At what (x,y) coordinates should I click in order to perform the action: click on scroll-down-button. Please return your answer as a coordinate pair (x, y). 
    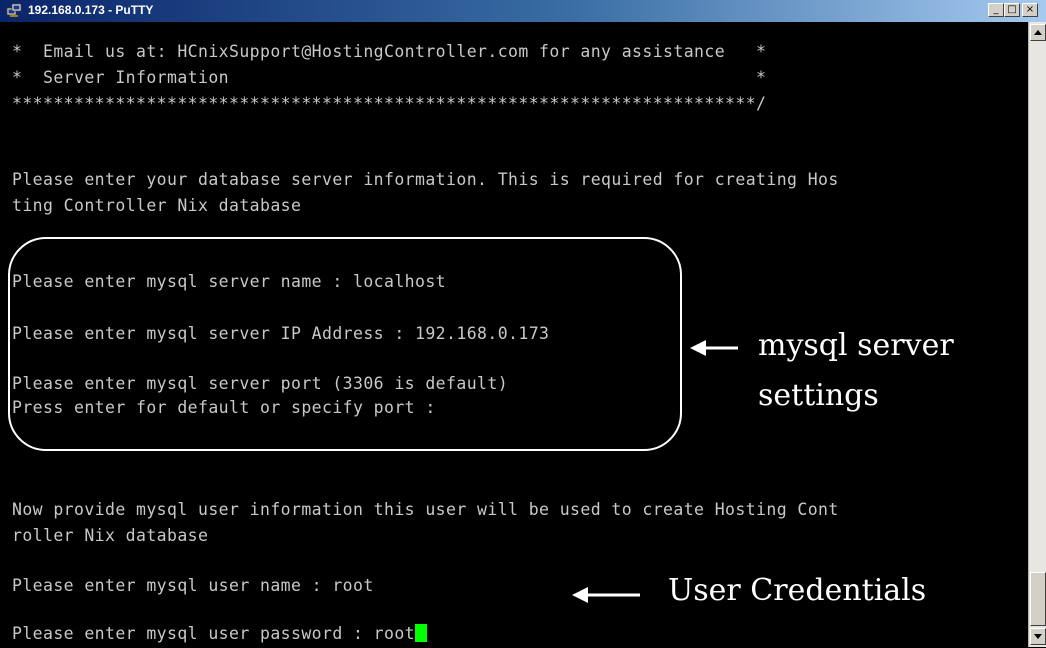
    Looking at the image, I should click on (1038, 636).